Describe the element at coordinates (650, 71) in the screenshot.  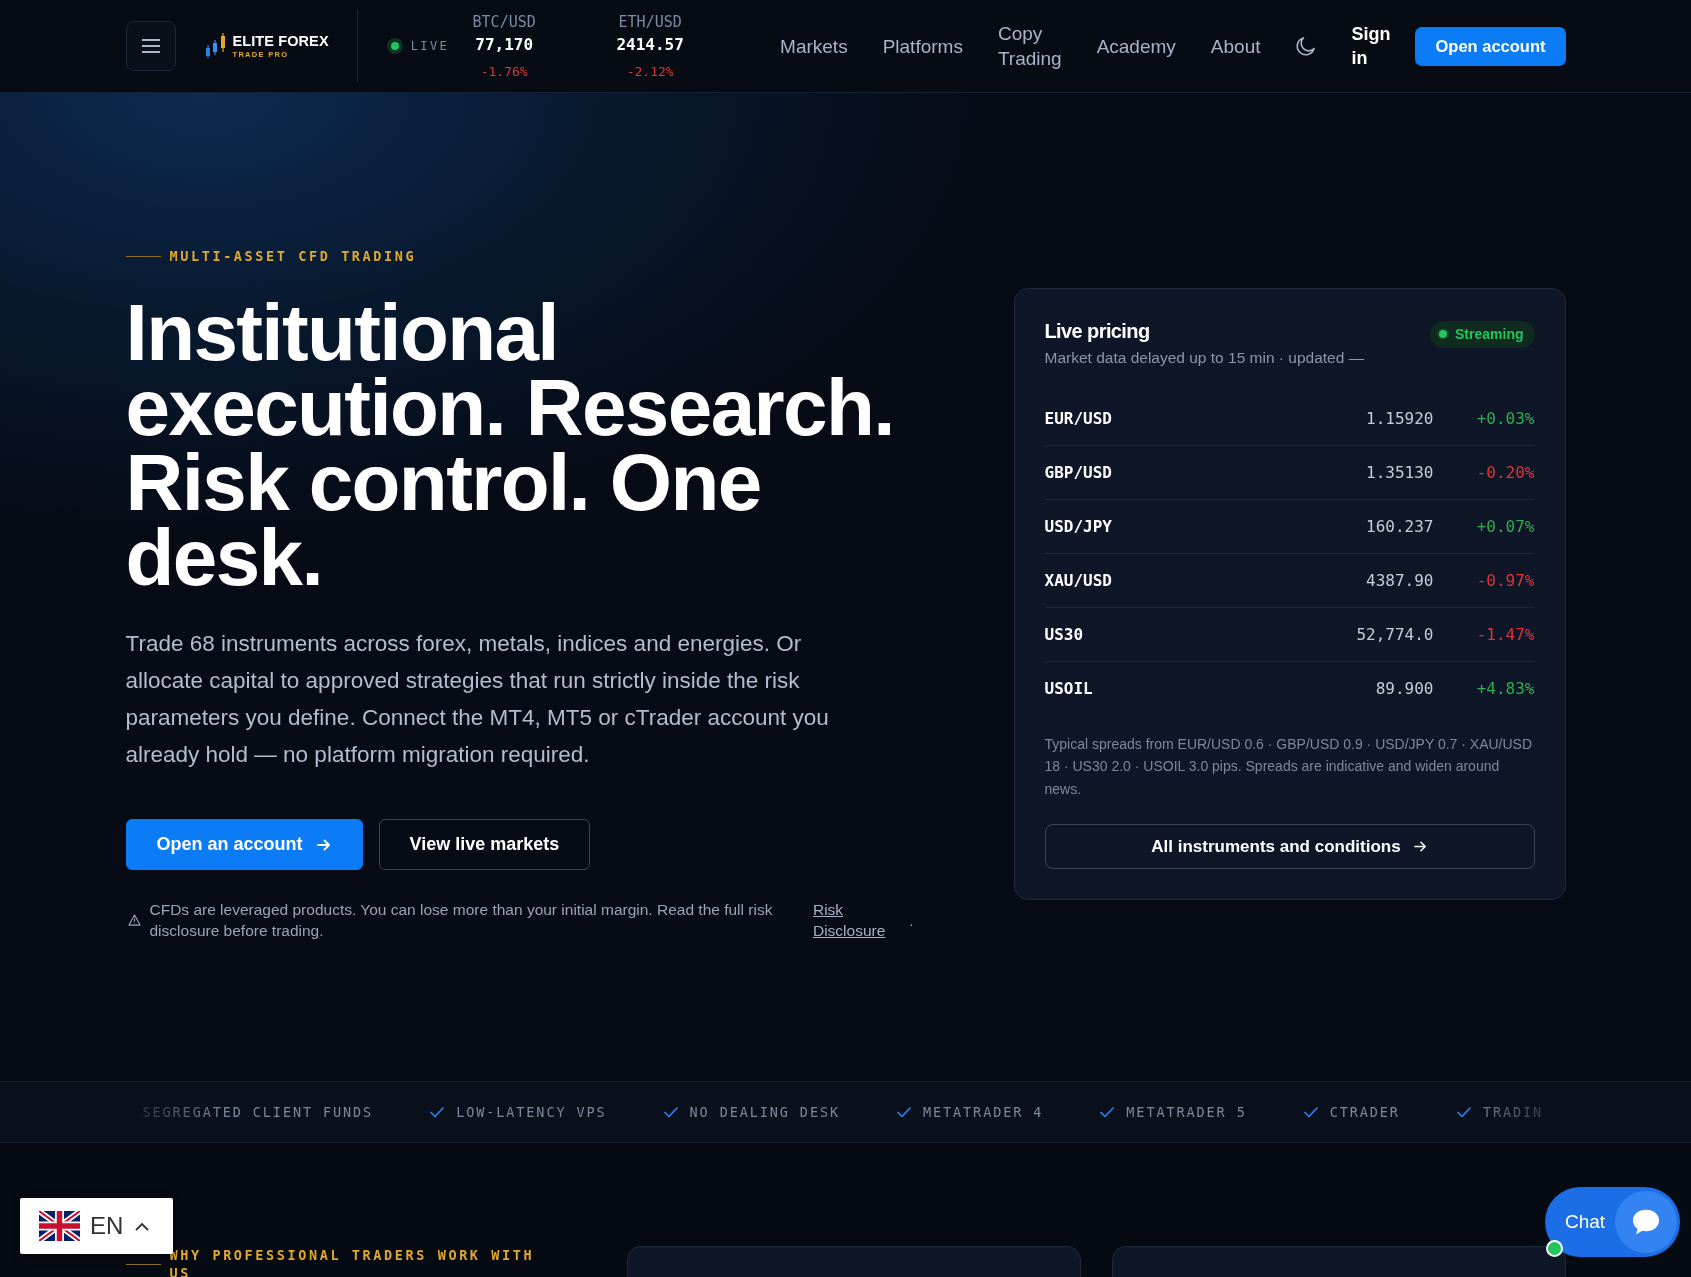
I see `ticker-change: -2.12%` at that location.